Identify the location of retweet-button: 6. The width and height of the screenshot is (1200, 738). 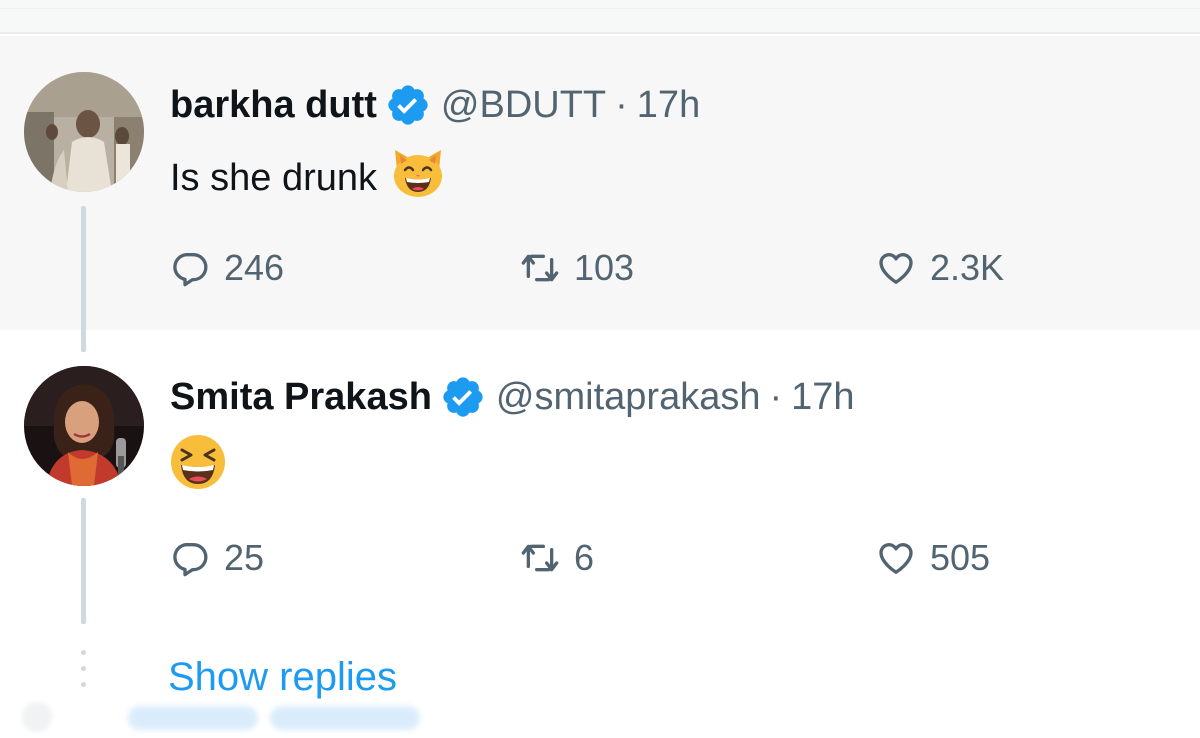
(557, 558).